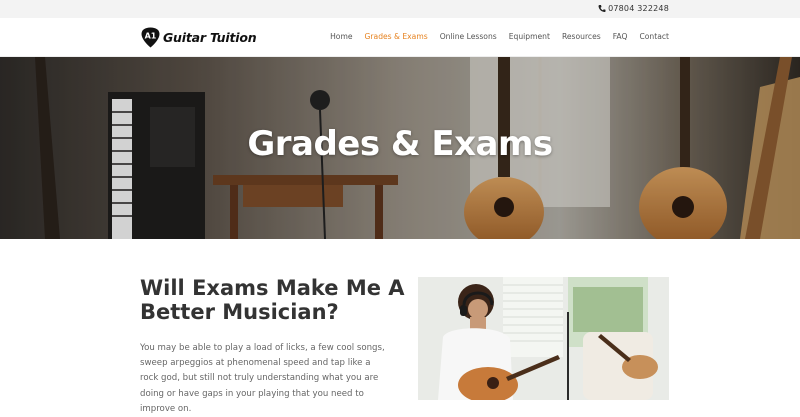 The height and width of the screenshot is (417, 800). What do you see at coordinates (602, 8) in the screenshot?
I see `phone-icon` at bounding box center [602, 8].